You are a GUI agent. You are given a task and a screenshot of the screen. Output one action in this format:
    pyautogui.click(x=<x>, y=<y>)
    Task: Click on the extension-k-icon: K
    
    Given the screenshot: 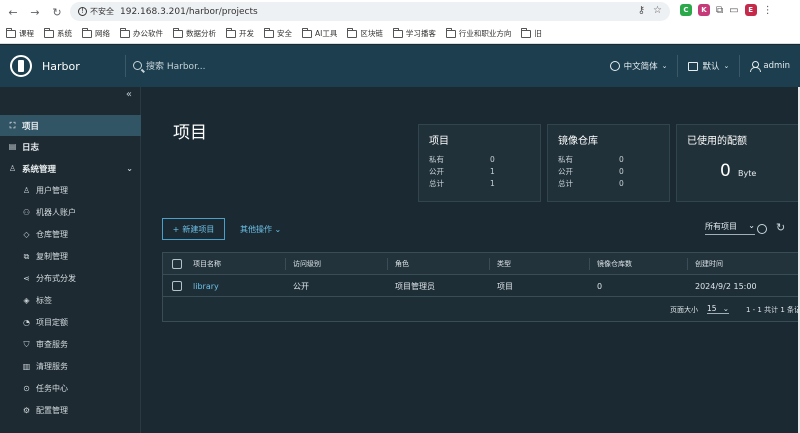 What is the action you would take?
    pyautogui.click(x=704, y=10)
    